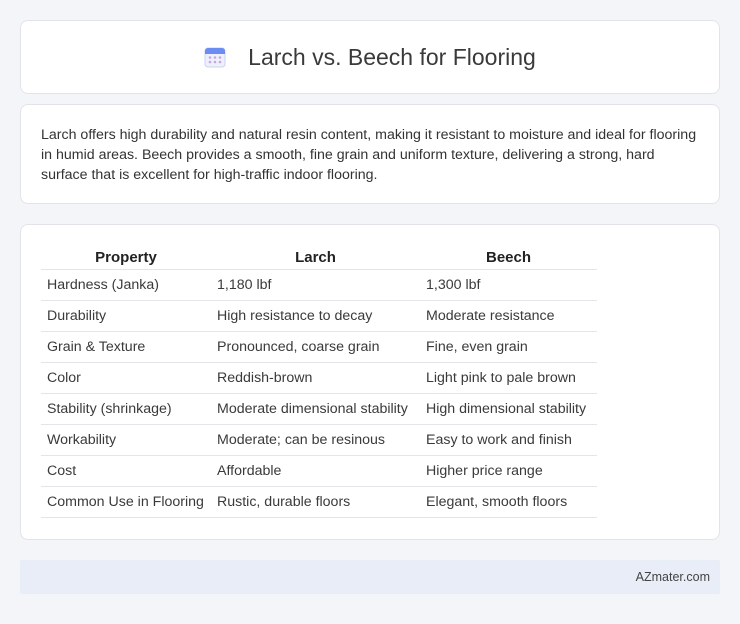 This screenshot has height=624, width=740. What do you see at coordinates (126, 347) in the screenshot?
I see `table-cell-property: Grain & Texture` at bounding box center [126, 347].